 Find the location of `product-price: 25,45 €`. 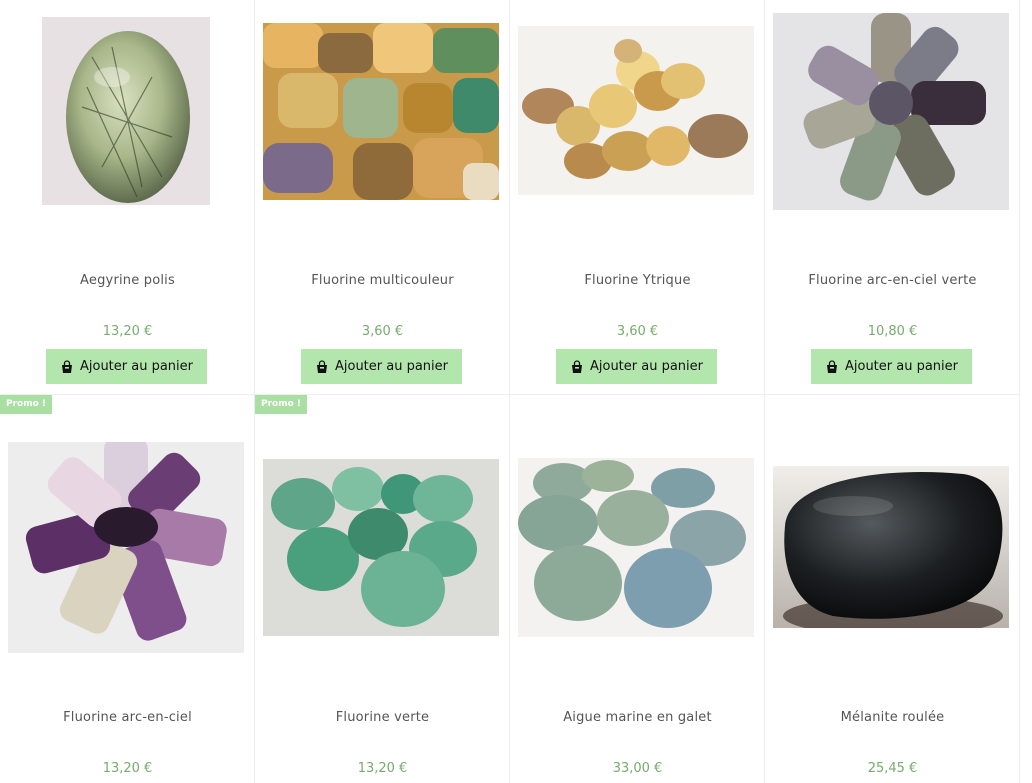

product-price: 25,45 € is located at coordinates (892, 768).